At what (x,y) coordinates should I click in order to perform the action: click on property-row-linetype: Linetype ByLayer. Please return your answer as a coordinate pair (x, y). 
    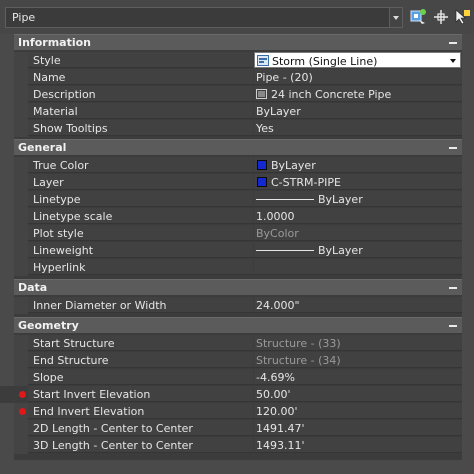
    Looking at the image, I should click on (238, 199).